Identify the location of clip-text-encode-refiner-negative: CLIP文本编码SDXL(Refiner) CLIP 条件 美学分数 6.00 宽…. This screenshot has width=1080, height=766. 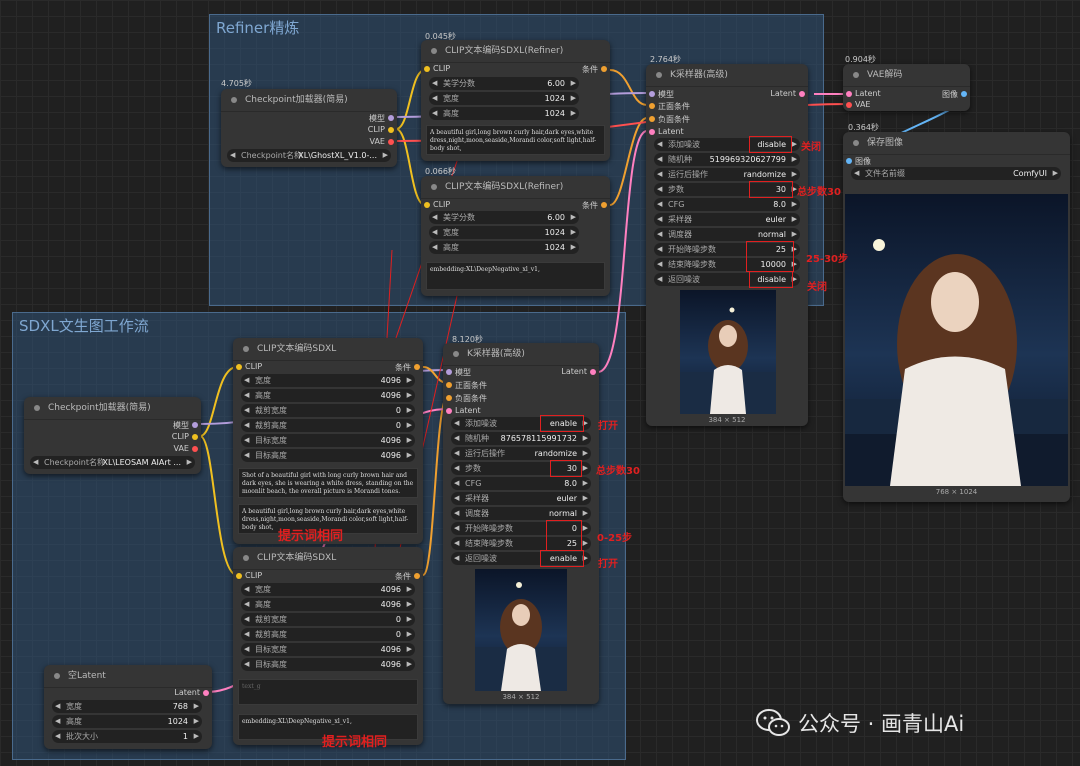
(515, 236).